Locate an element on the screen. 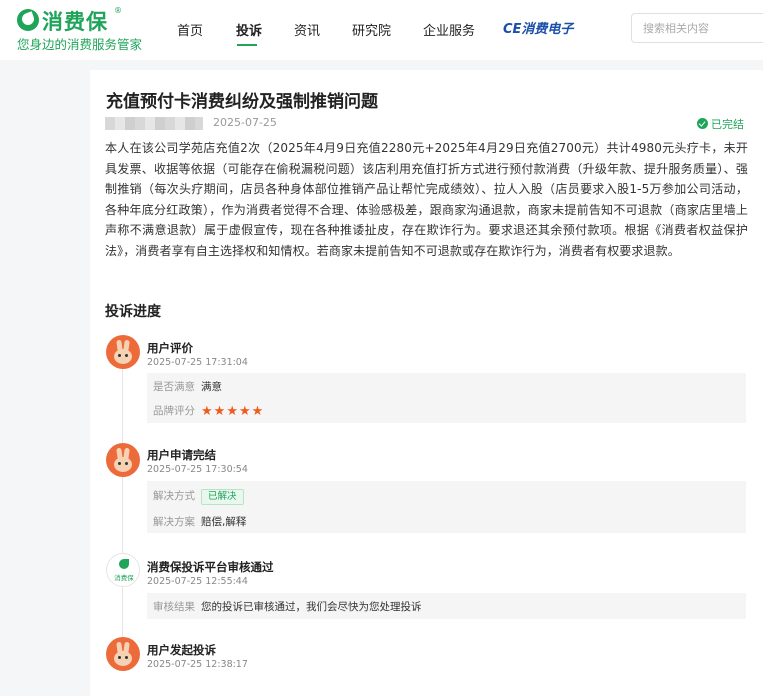 The width and height of the screenshot is (763, 696). event-title: 消费保投诉平台审核通过 is located at coordinates (210, 567).